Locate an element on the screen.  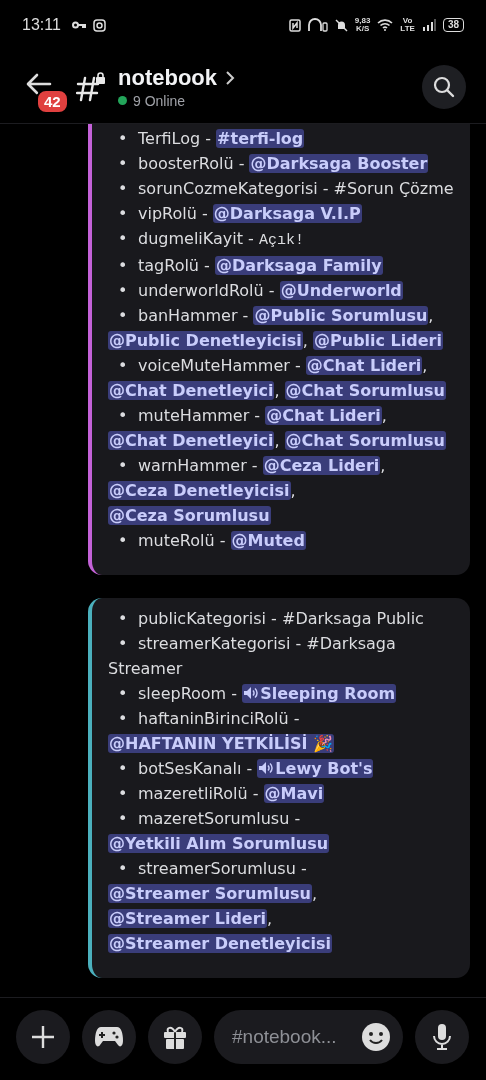
role-mention-link: @Streamer Denetleyicisi is located at coordinates (220, 943).